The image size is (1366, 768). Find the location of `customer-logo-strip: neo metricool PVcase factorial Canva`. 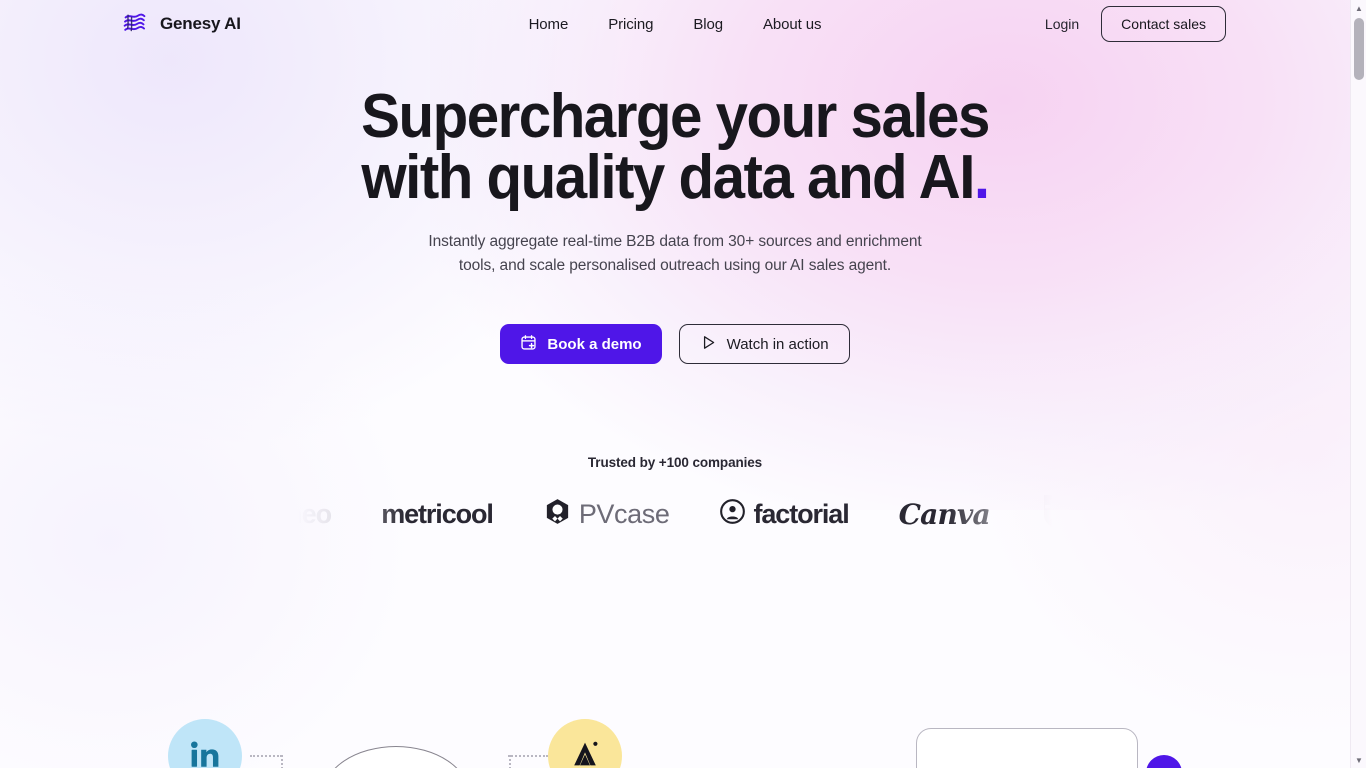

customer-logo-strip: neo metricool PVcase factorial Canva is located at coordinates (675, 514).